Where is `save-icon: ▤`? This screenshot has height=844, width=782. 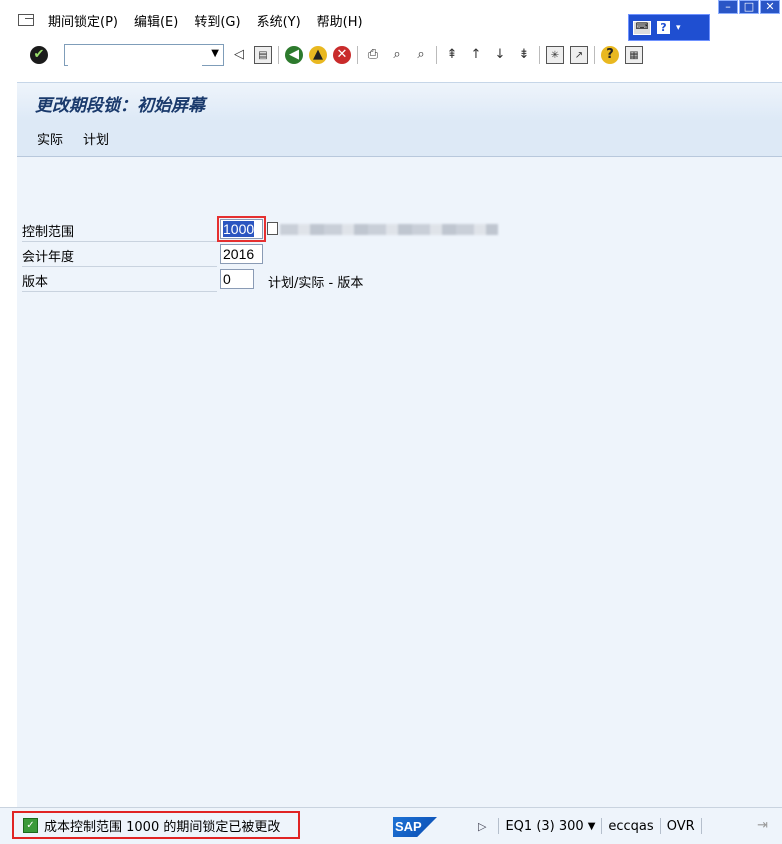
save-icon: ▤ is located at coordinates (263, 55).